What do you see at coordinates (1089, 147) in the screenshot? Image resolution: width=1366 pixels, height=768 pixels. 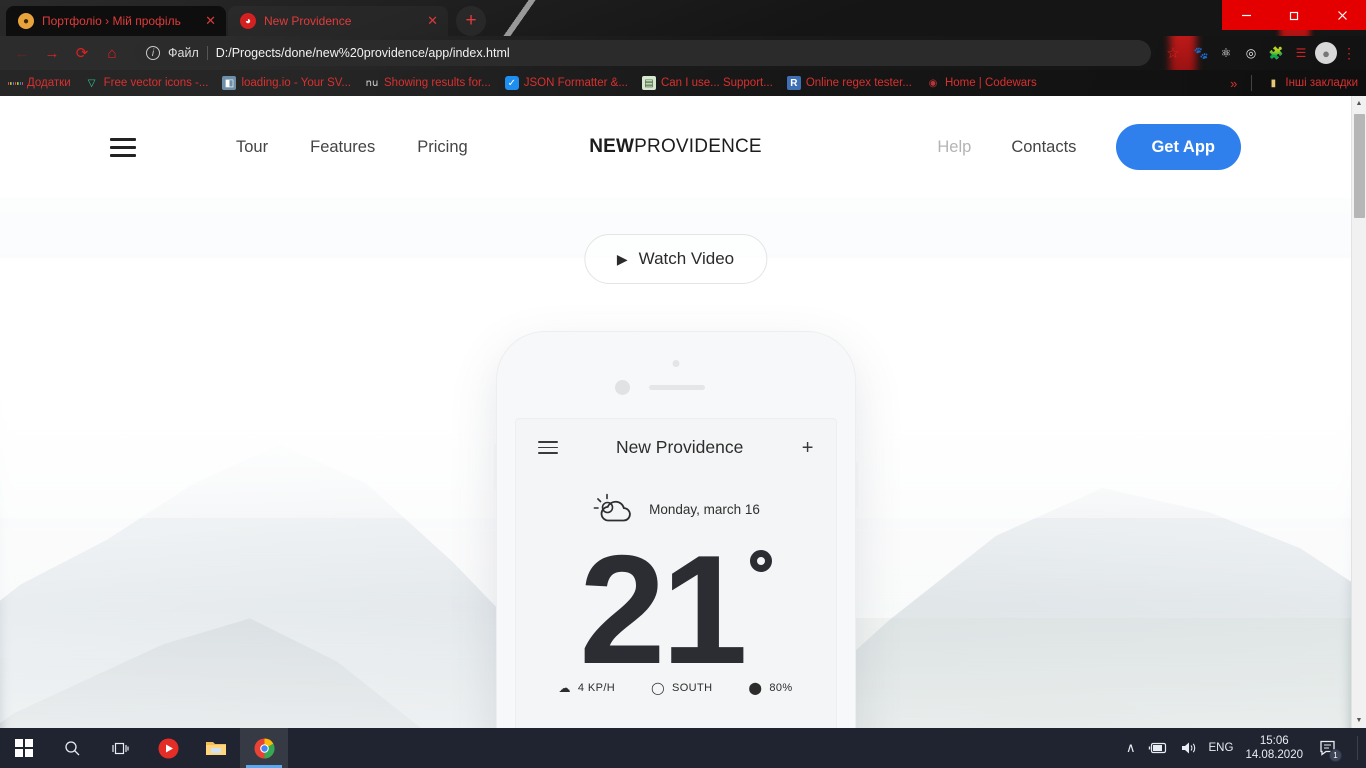 I see `secondary-nav: Help Contacts Get App` at bounding box center [1089, 147].